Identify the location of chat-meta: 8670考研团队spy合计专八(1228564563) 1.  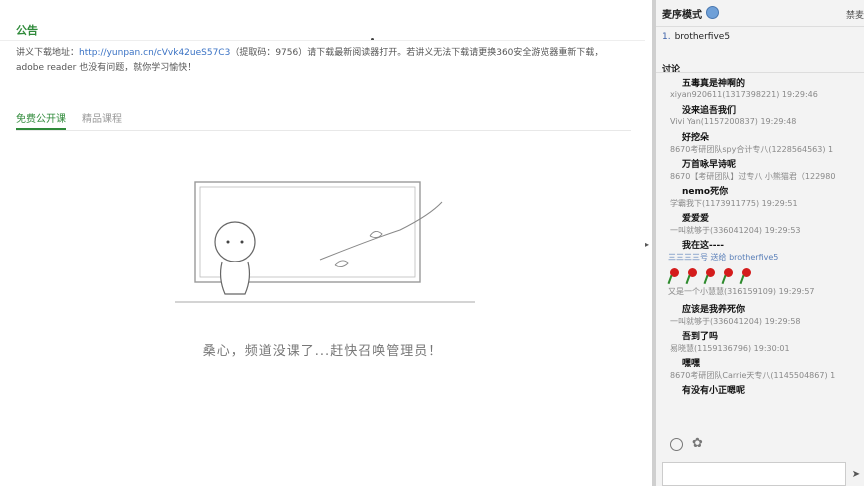
(752, 149).